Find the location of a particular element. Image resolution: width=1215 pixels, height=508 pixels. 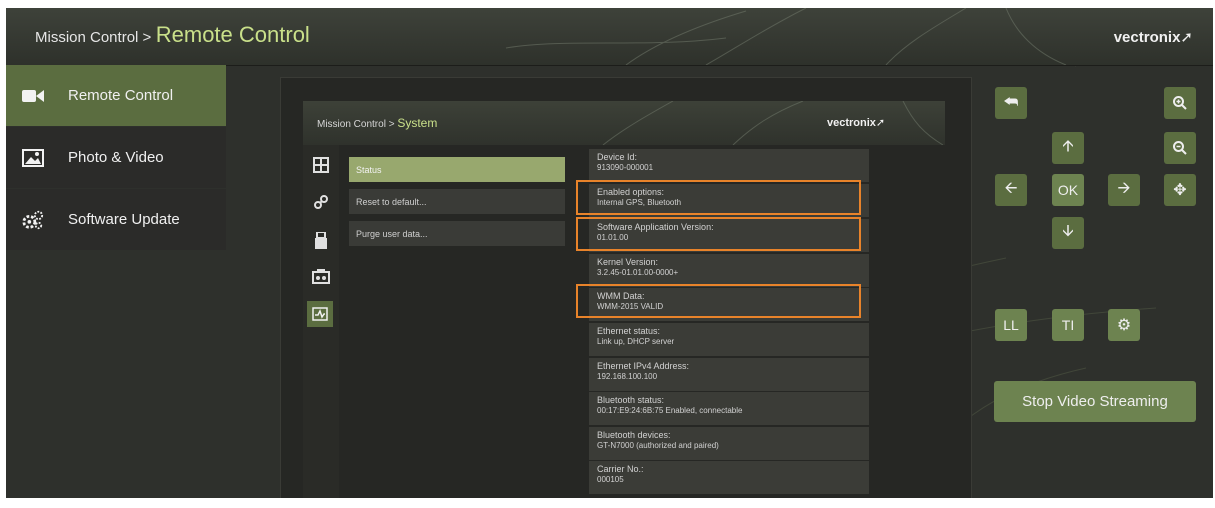

info-label: Bluetooth status: is located at coordinates (631, 400).